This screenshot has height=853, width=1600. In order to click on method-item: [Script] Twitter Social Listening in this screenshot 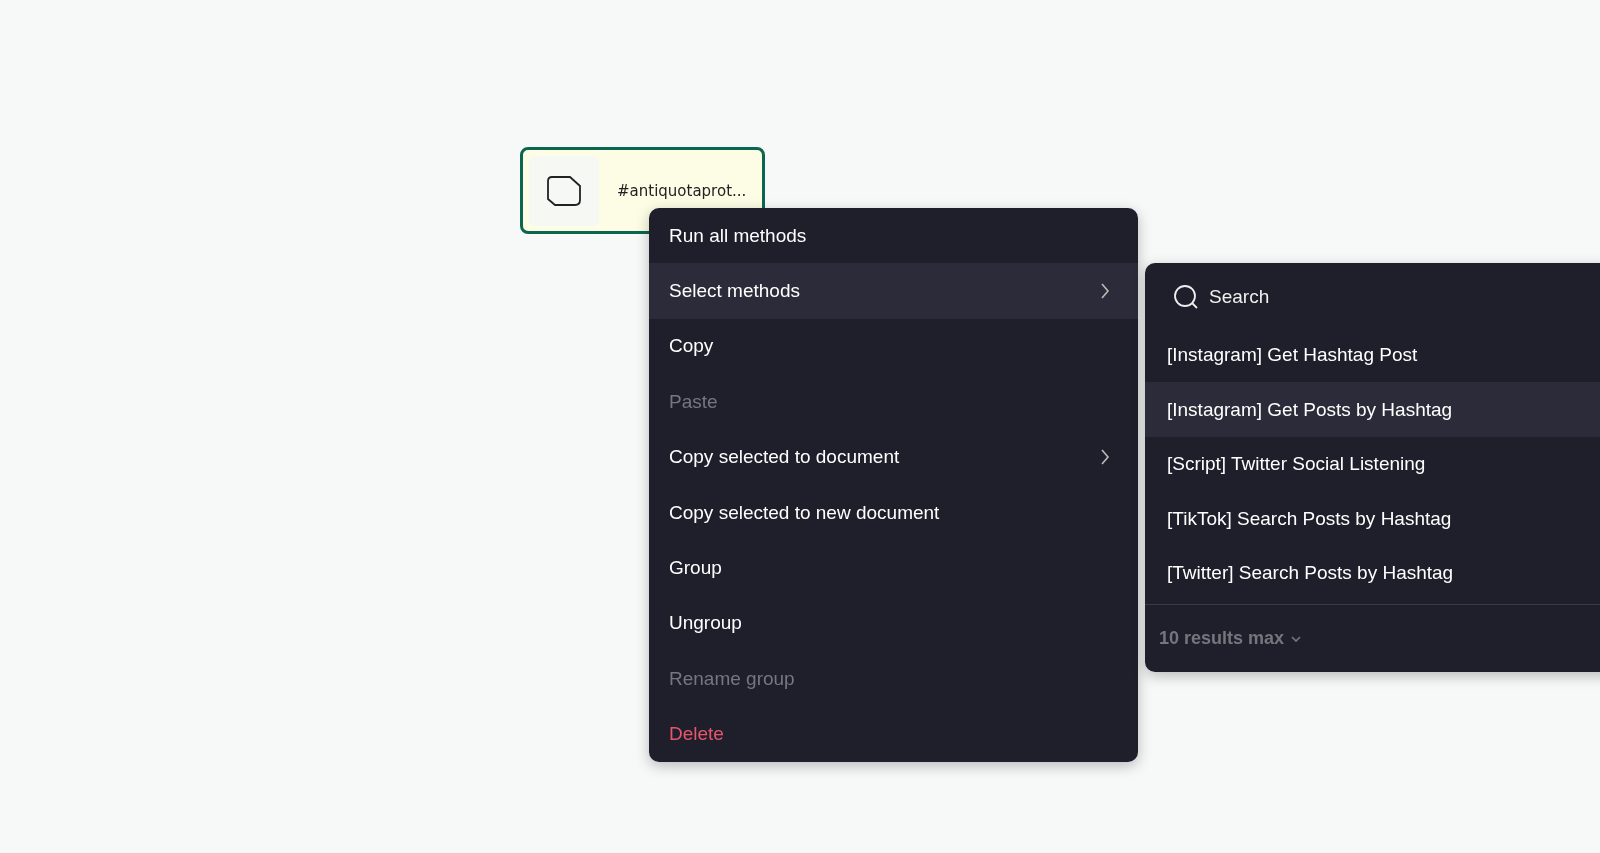, I will do `click(1372, 464)`.